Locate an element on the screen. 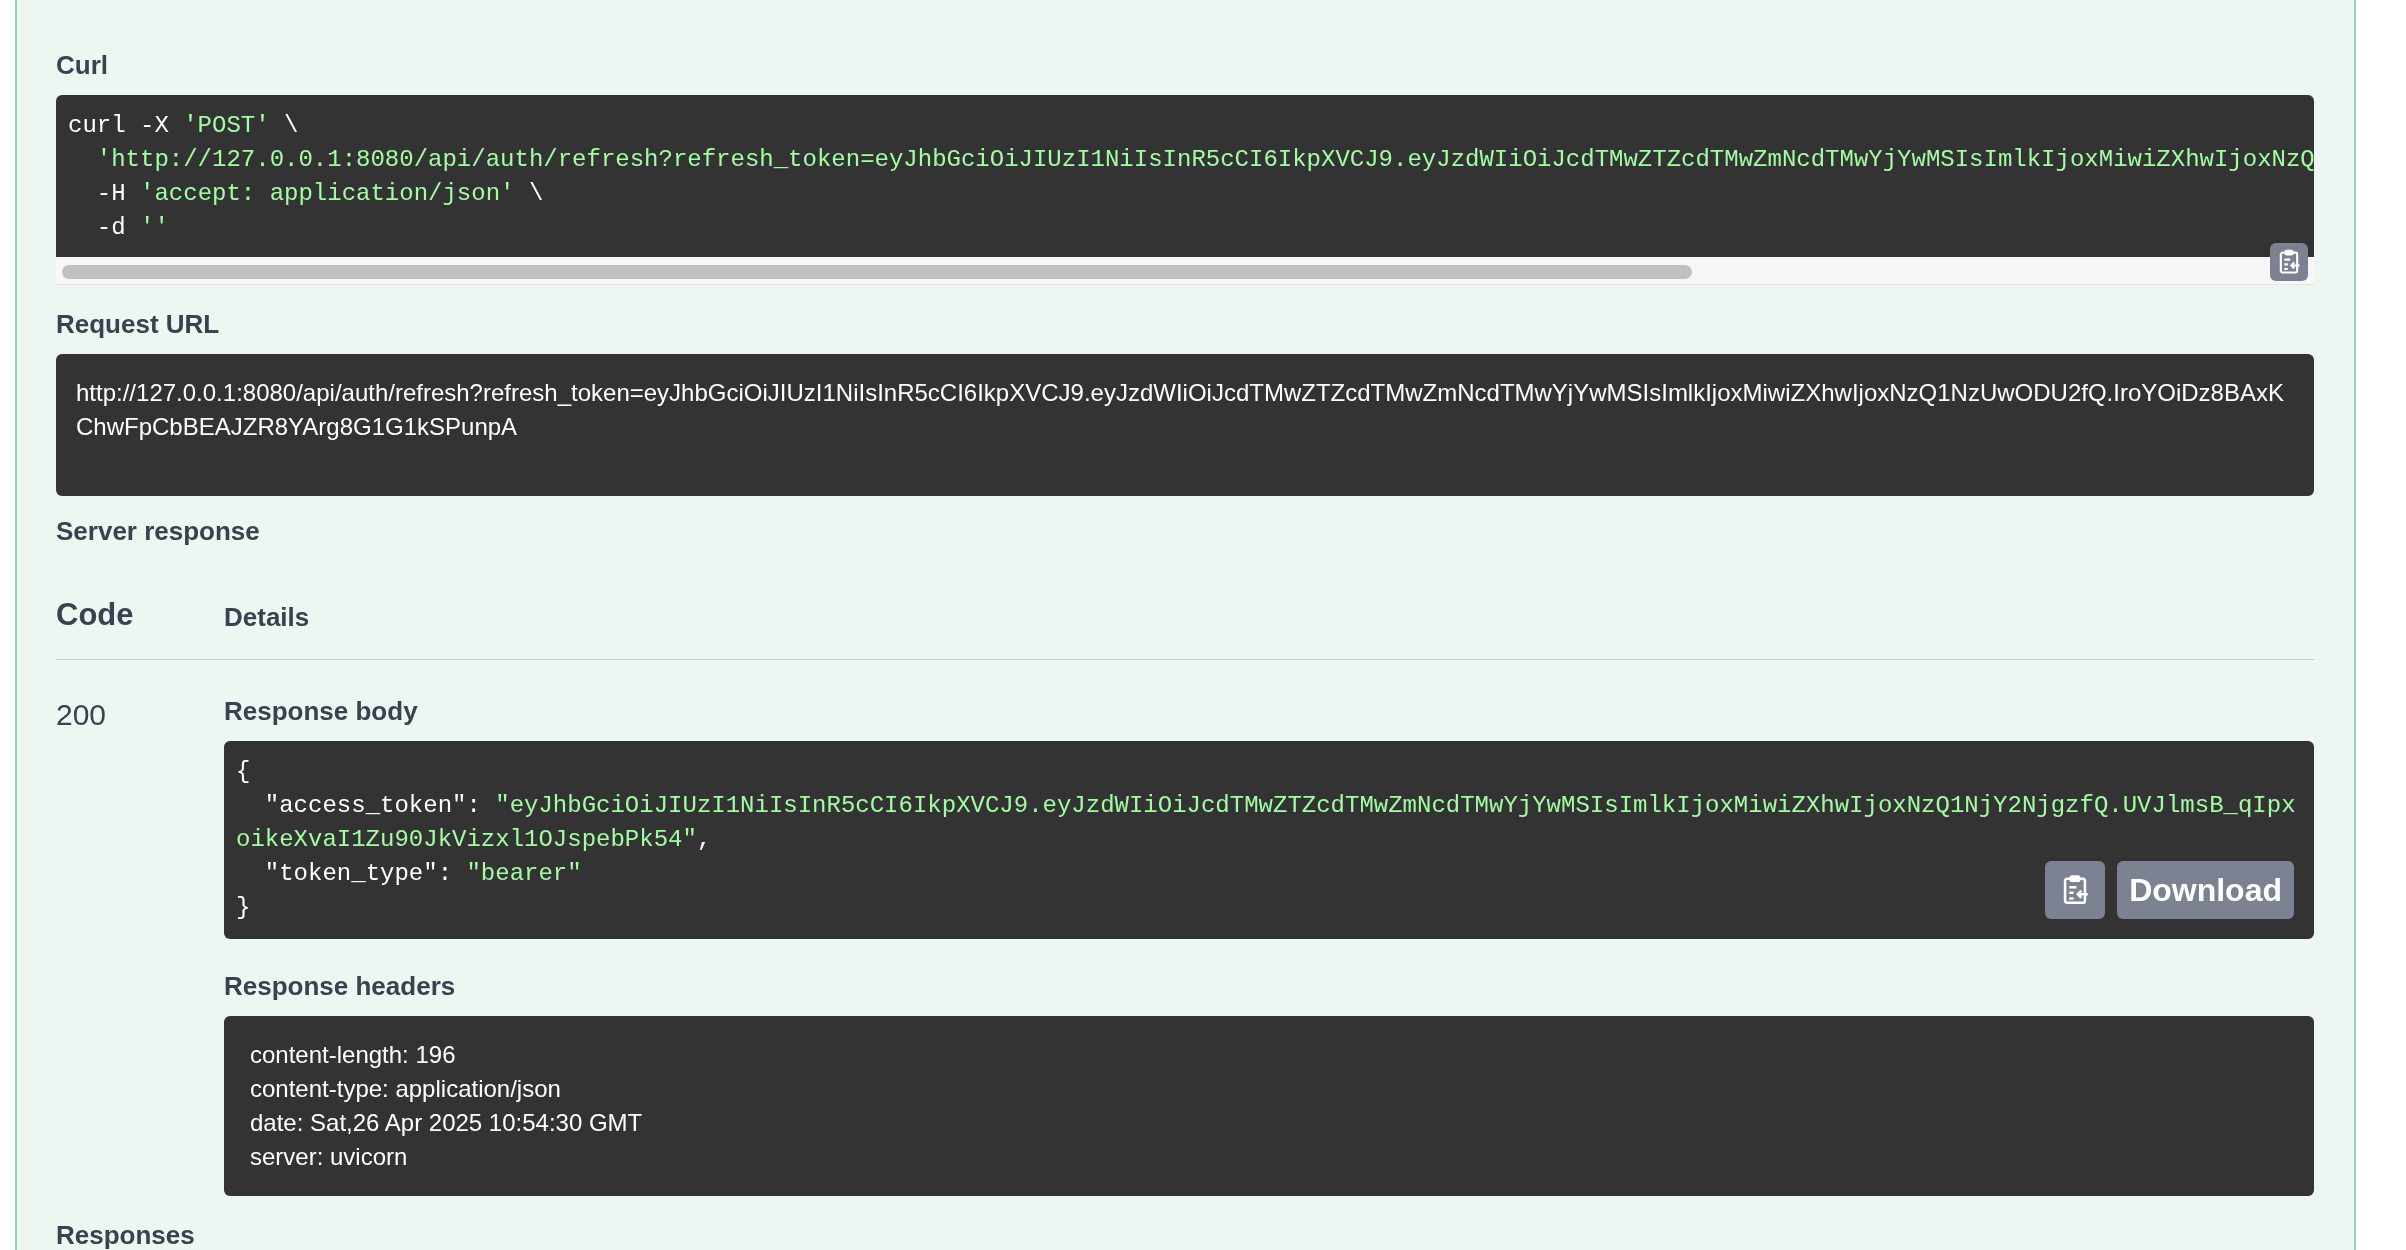  section-label: Request URL is located at coordinates (138, 324).